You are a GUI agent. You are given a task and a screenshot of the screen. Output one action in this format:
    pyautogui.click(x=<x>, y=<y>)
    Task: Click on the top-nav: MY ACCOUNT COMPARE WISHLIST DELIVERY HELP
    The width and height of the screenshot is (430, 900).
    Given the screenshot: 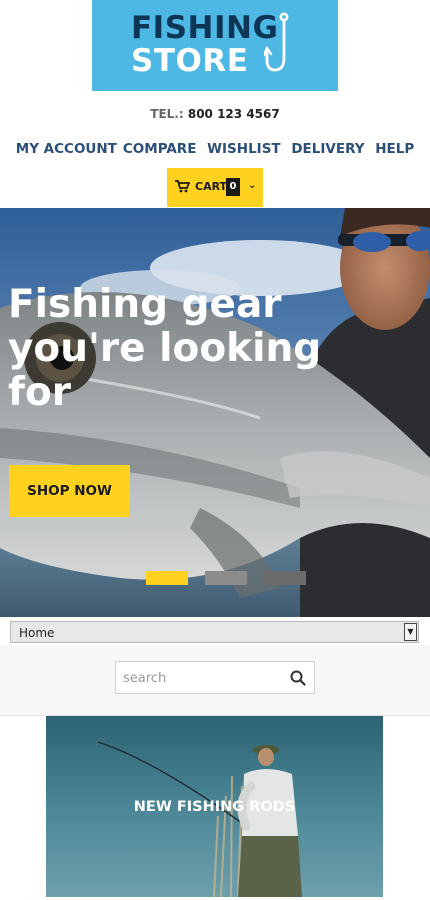 What is the action you would take?
    pyautogui.click(x=215, y=149)
    